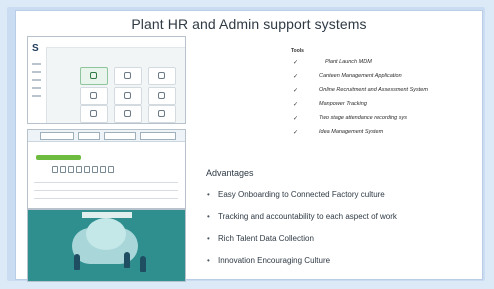 This screenshot has height=289, width=494. I want to click on logo-icon: S, so click(35, 48).